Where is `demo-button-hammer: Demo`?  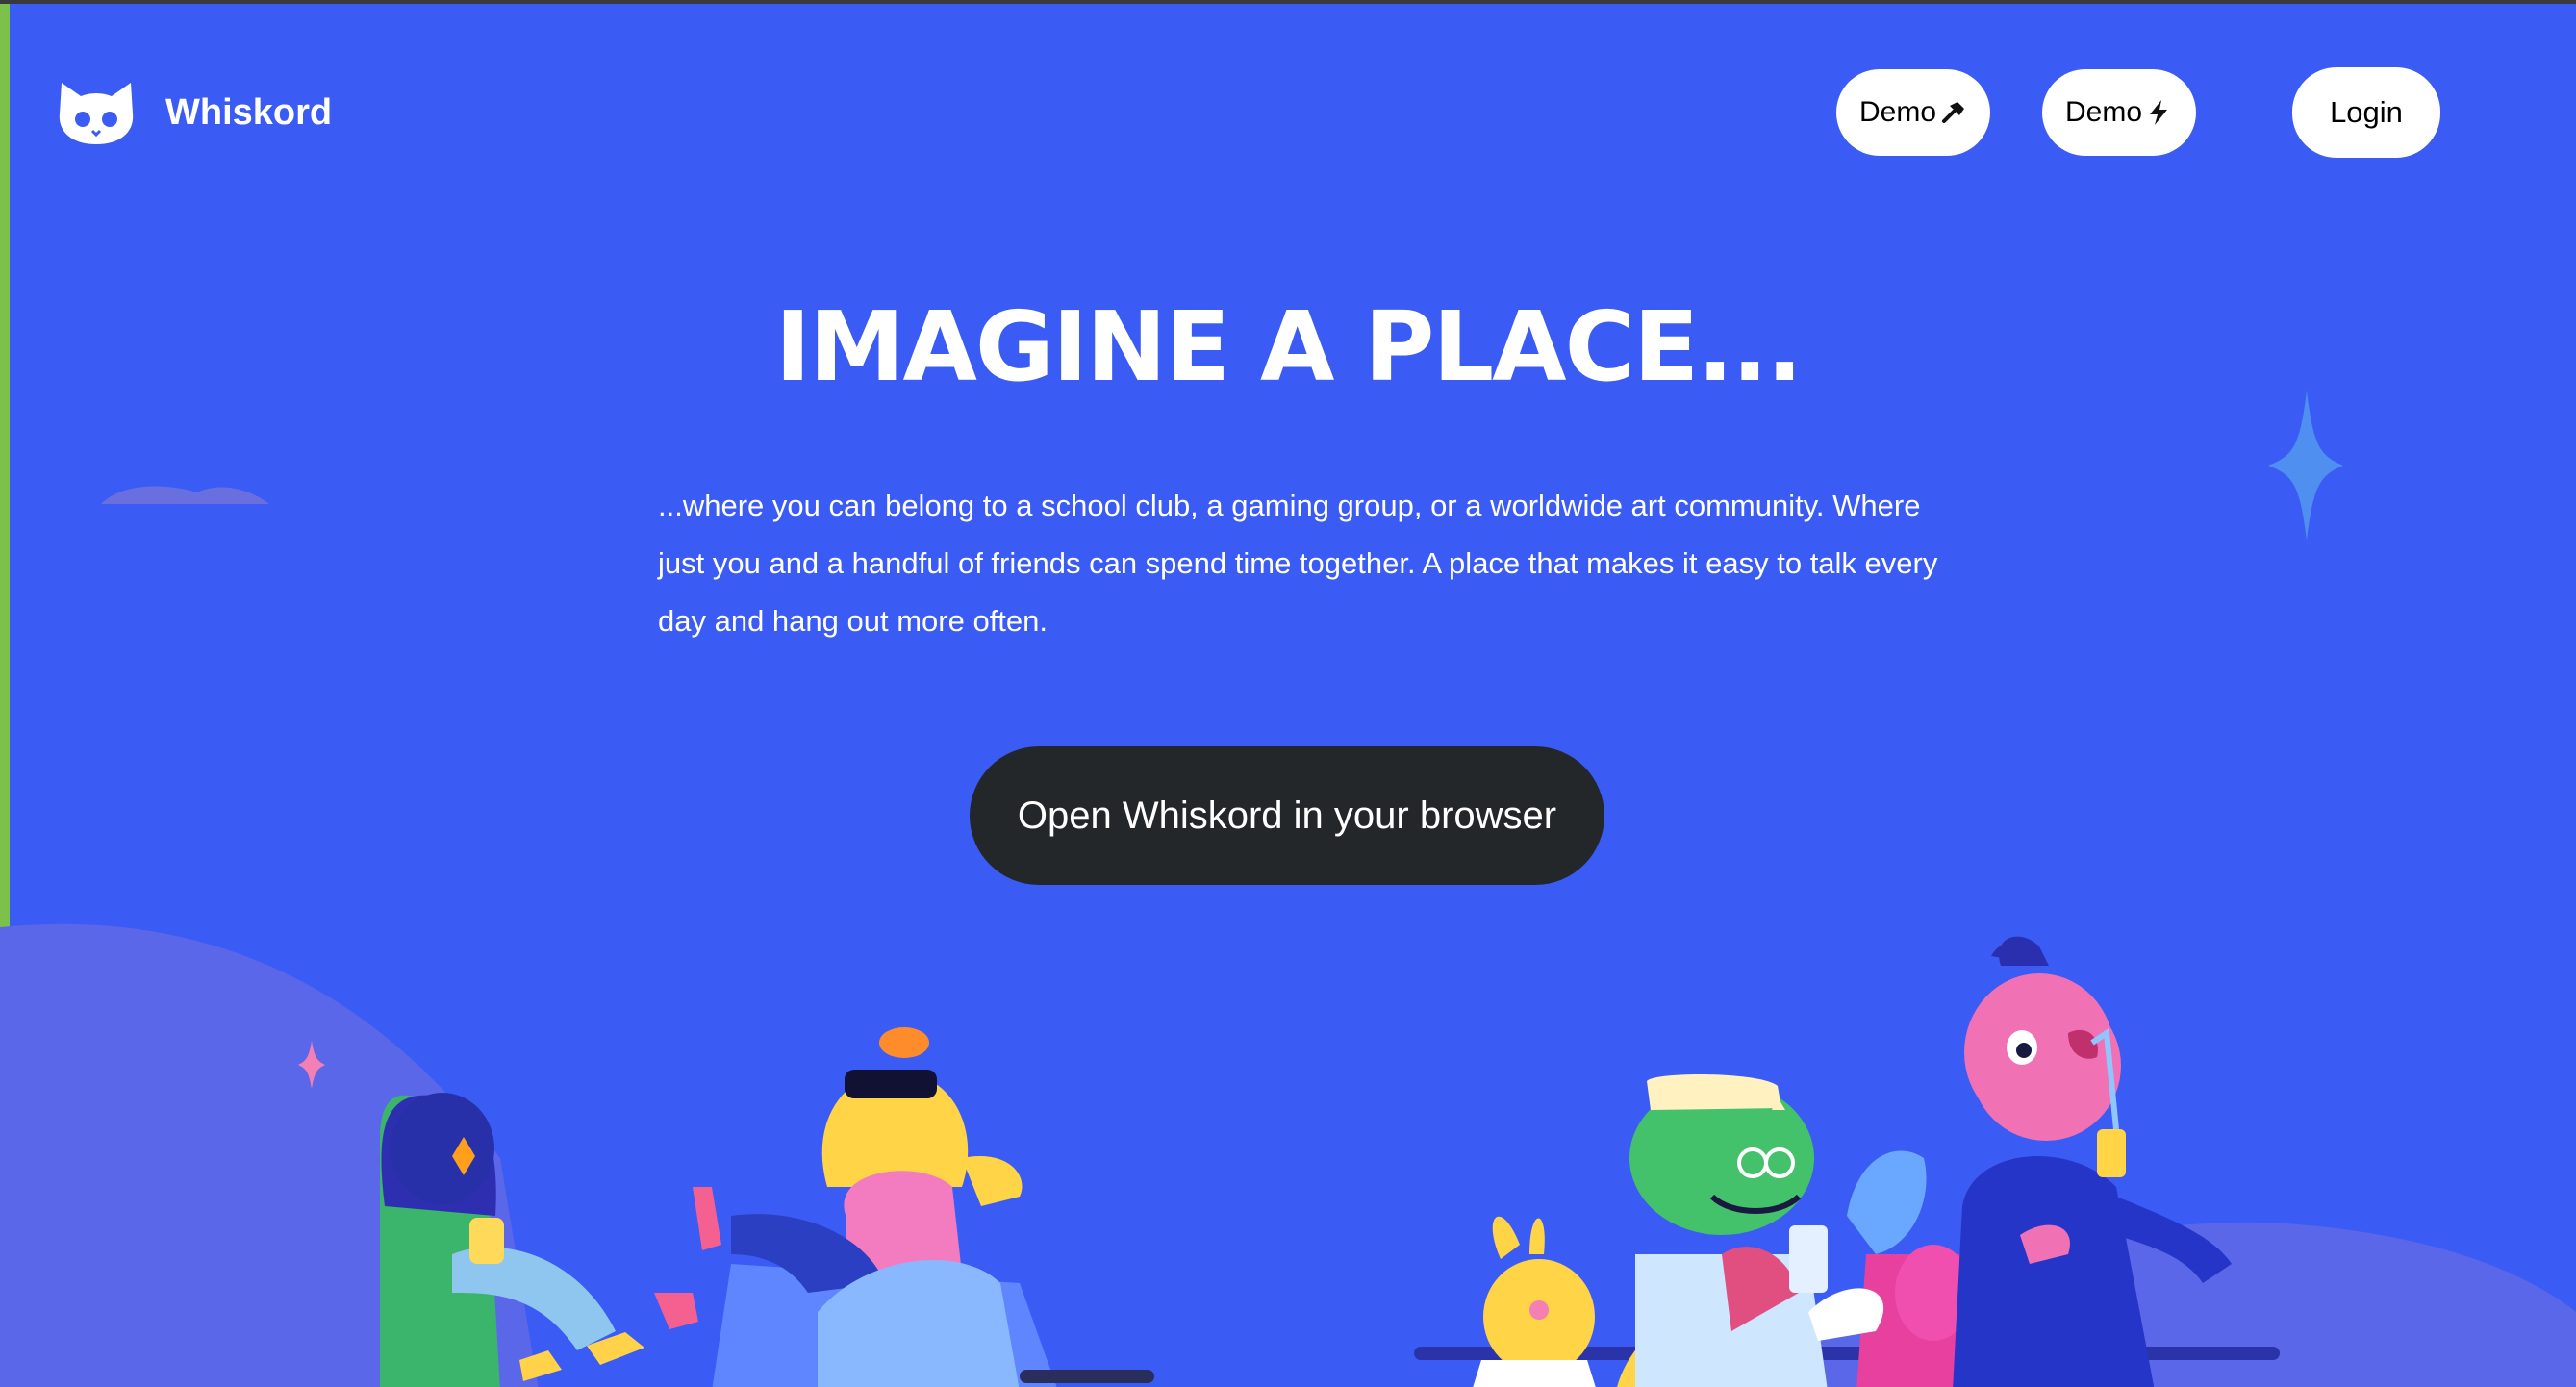 demo-button-hammer: Demo is located at coordinates (1913, 113).